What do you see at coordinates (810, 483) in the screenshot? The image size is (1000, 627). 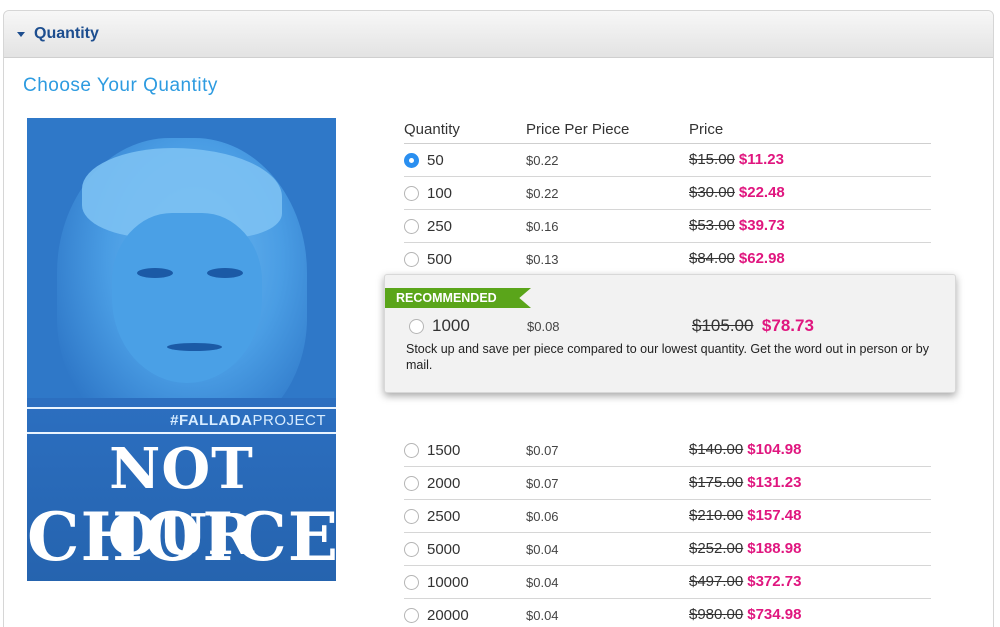 I see `price-cell: $175.00 $131.23` at bounding box center [810, 483].